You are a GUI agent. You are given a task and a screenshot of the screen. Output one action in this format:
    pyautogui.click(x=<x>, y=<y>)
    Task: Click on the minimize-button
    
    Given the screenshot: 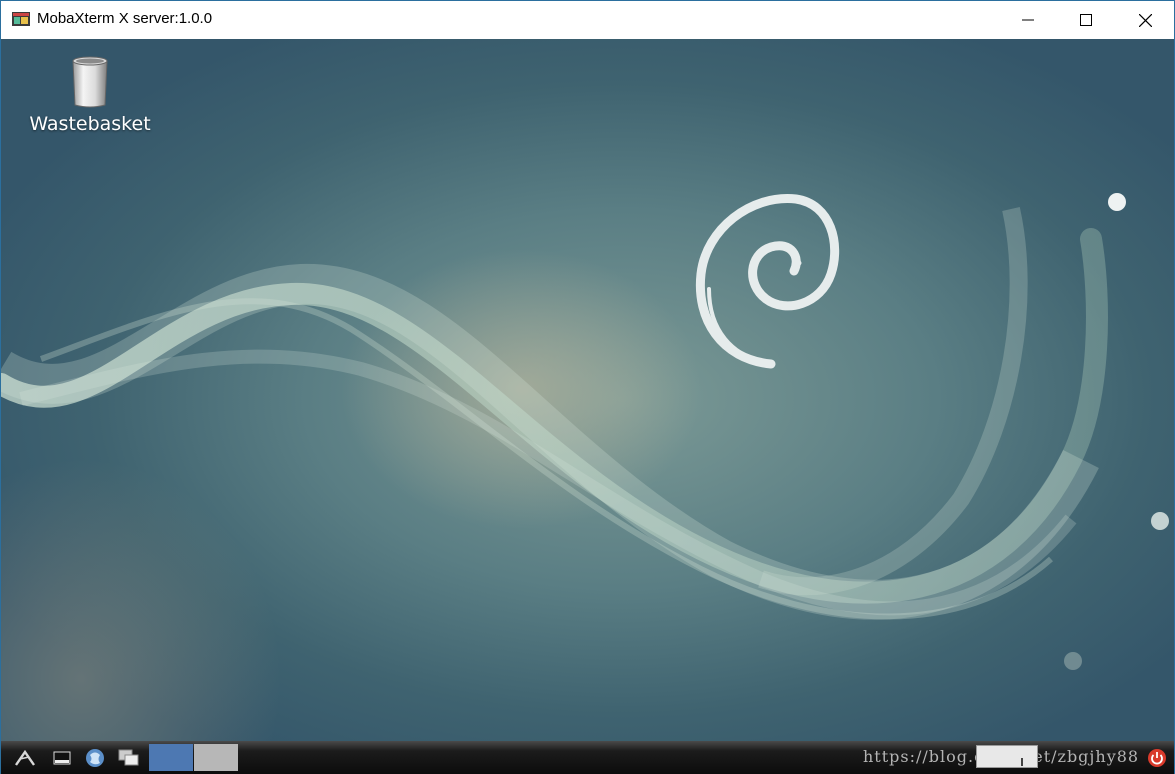 What is the action you would take?
    pyautogui.click(x=1028, y=20)
    